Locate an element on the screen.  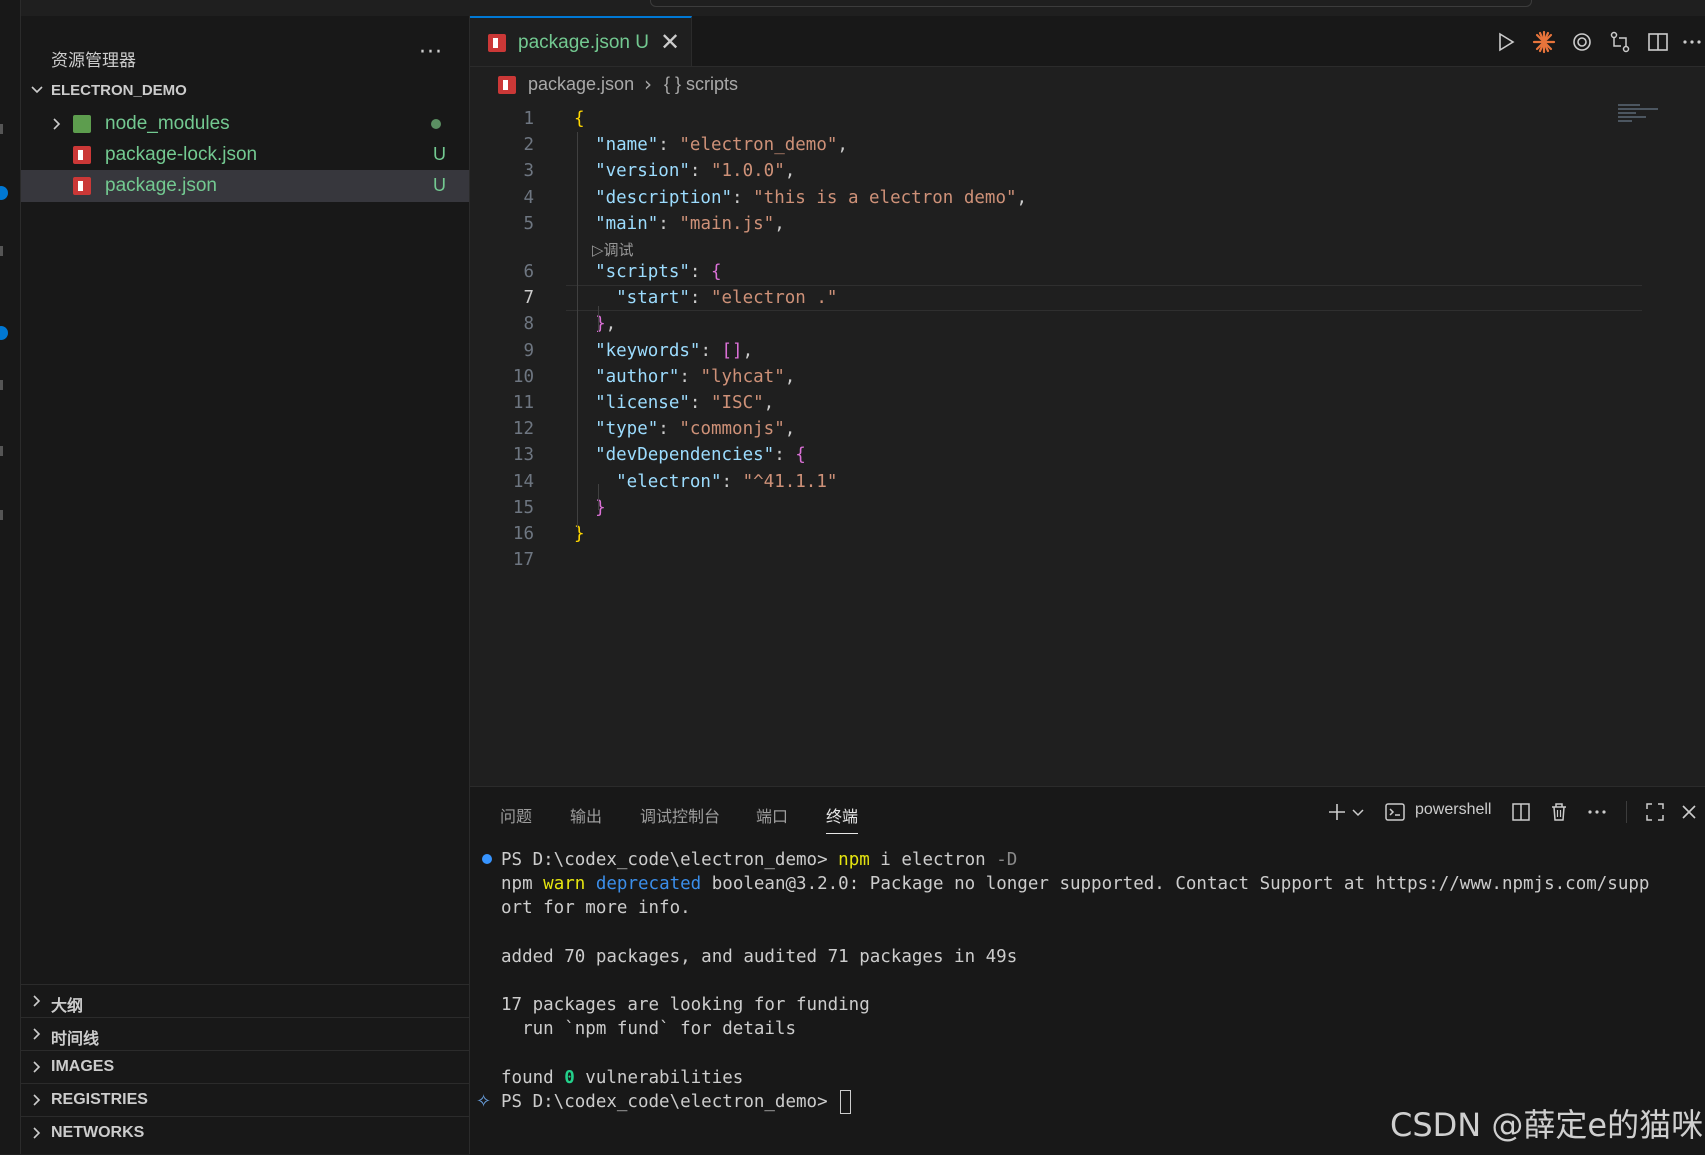
breadcrumb-file: package.json is located at coordinates (581, 84).